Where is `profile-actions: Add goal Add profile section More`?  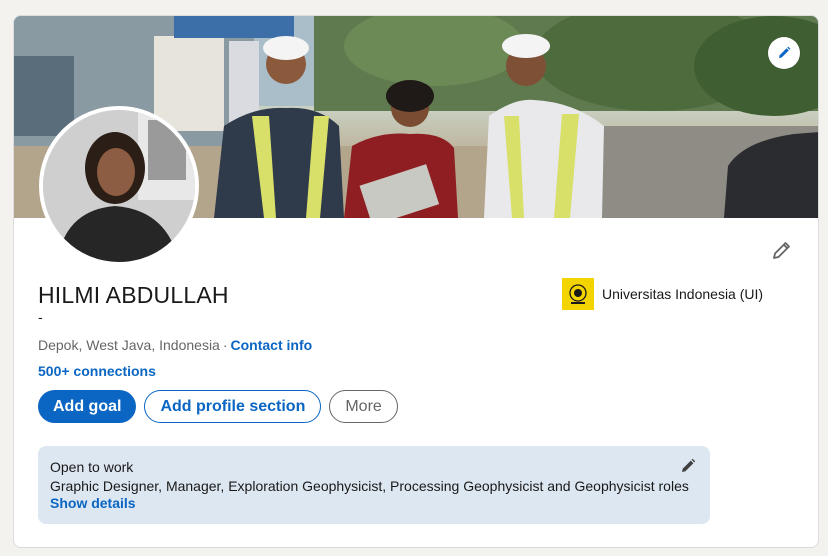
profile-actions: Add goal Add profile section More is located at coordinates (218, 406).